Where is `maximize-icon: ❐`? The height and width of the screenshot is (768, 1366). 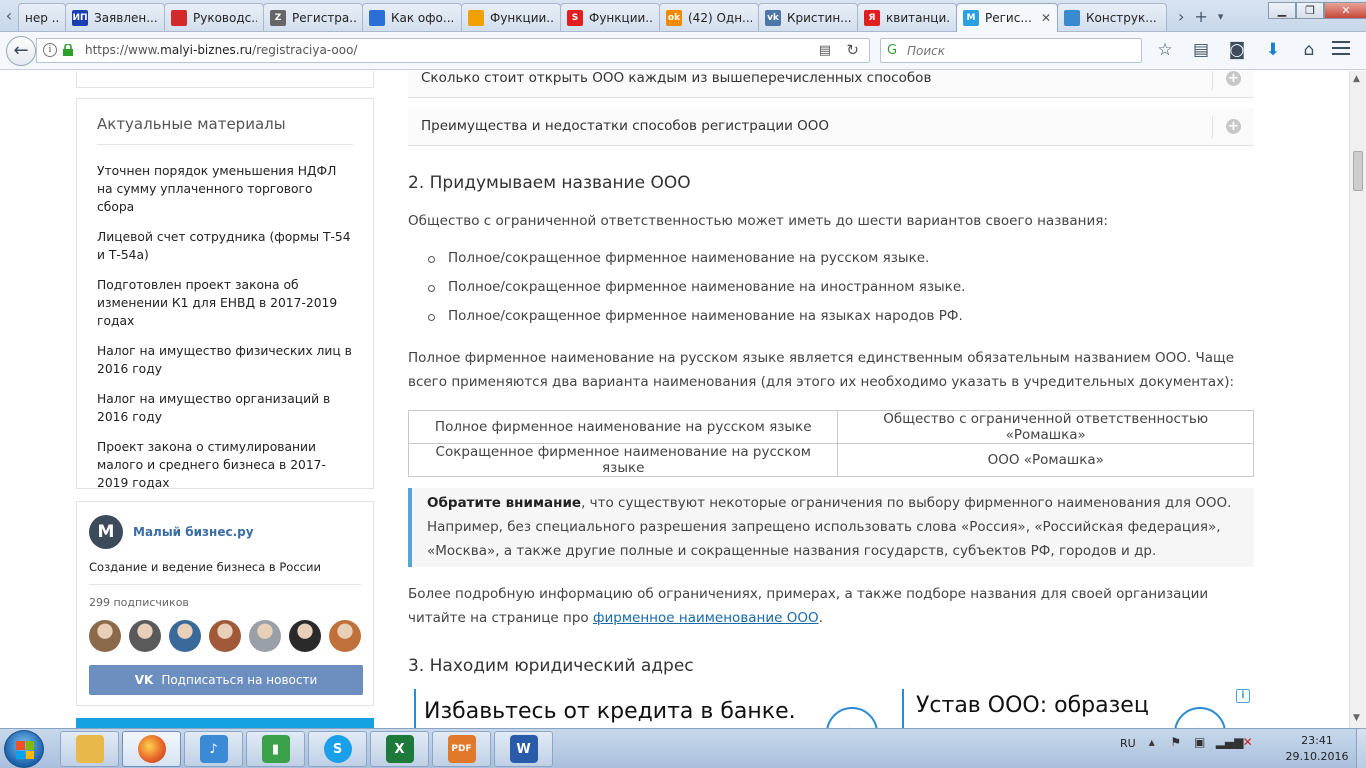
maximize-icon: ❐ is located at coordinates (1310, 10).